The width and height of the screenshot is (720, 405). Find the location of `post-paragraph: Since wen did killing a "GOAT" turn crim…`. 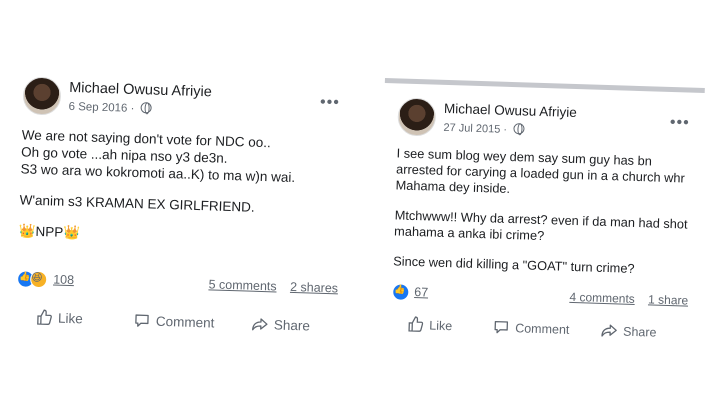

post-paragraph: Since wen did killing a "GOAT" turn crim… is located at coordinates (514, 264).